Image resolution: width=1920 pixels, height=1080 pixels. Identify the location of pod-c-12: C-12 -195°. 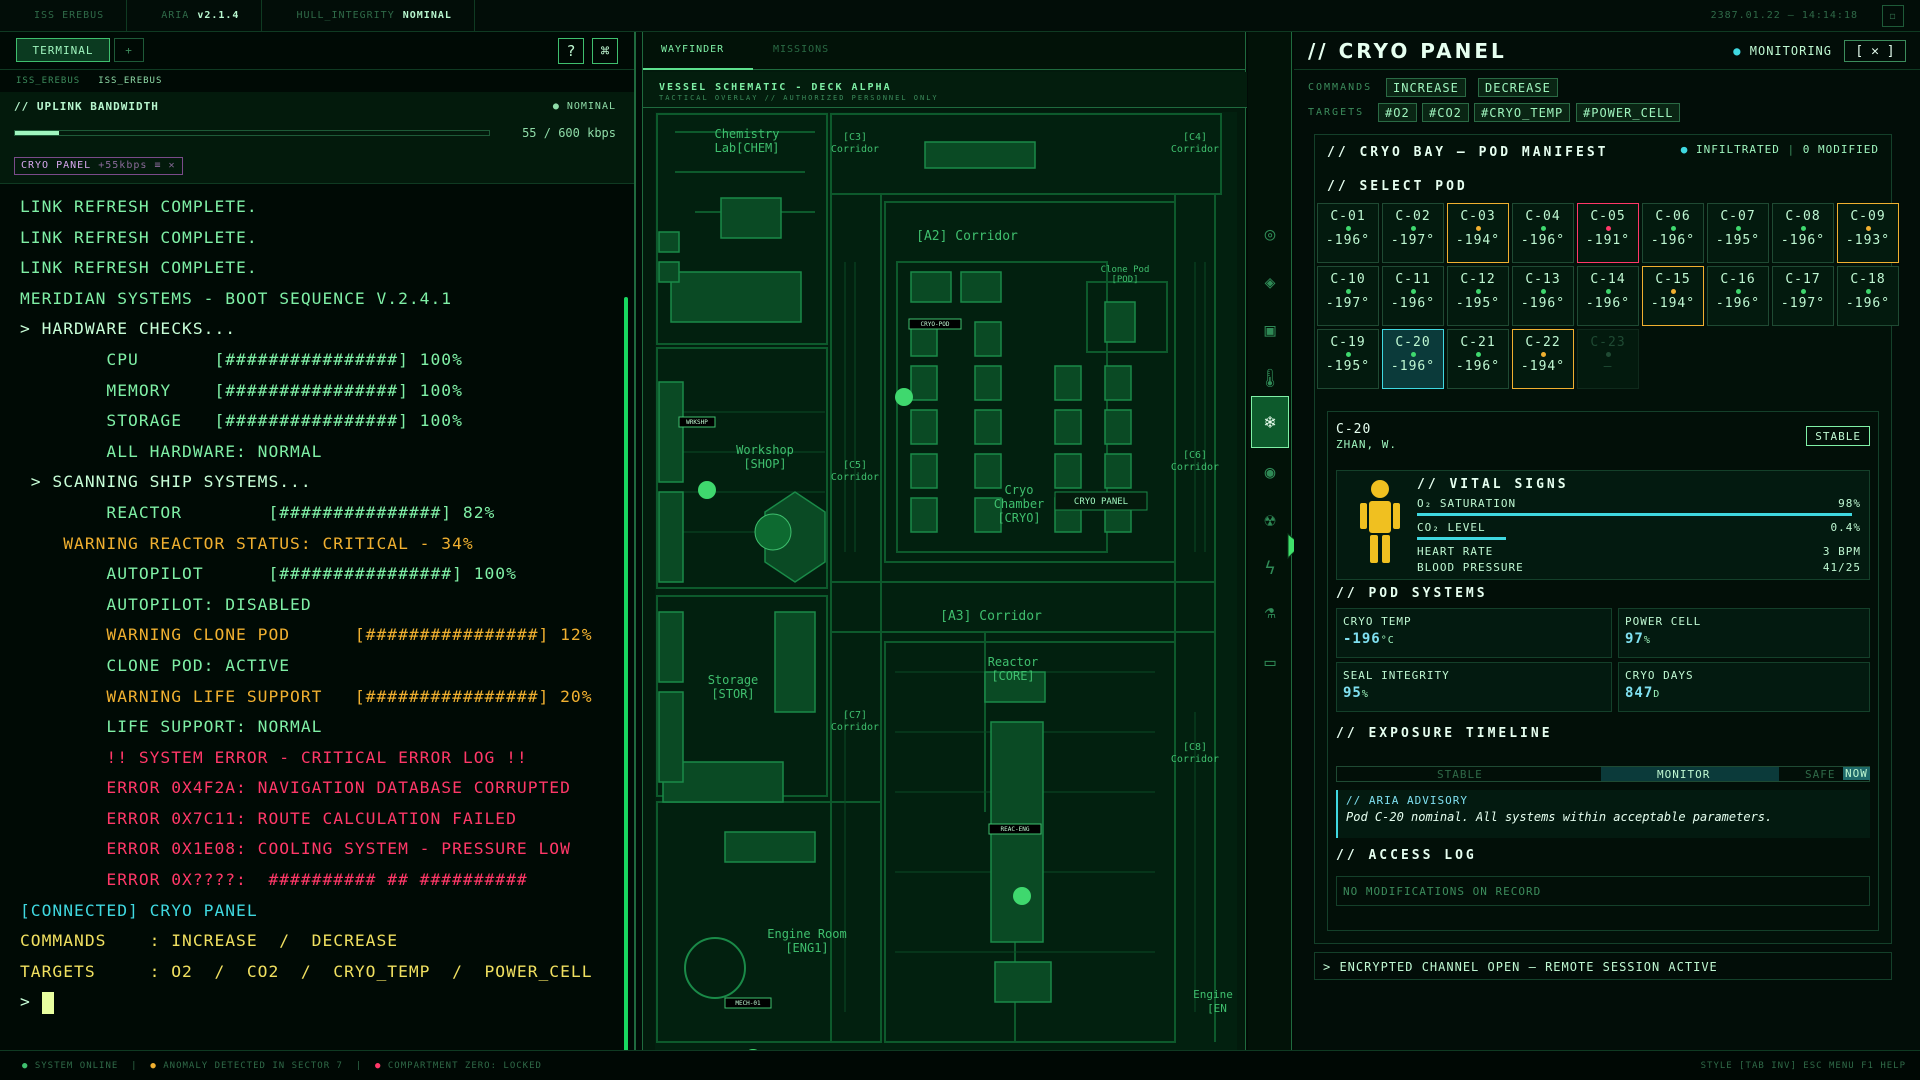
(1478, 296).